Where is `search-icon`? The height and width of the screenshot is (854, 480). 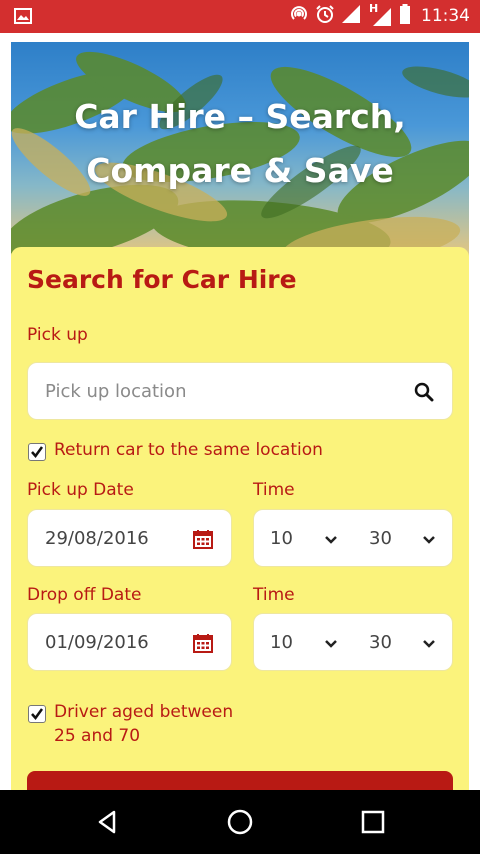 search-icon is located at coordinates (424, 394).